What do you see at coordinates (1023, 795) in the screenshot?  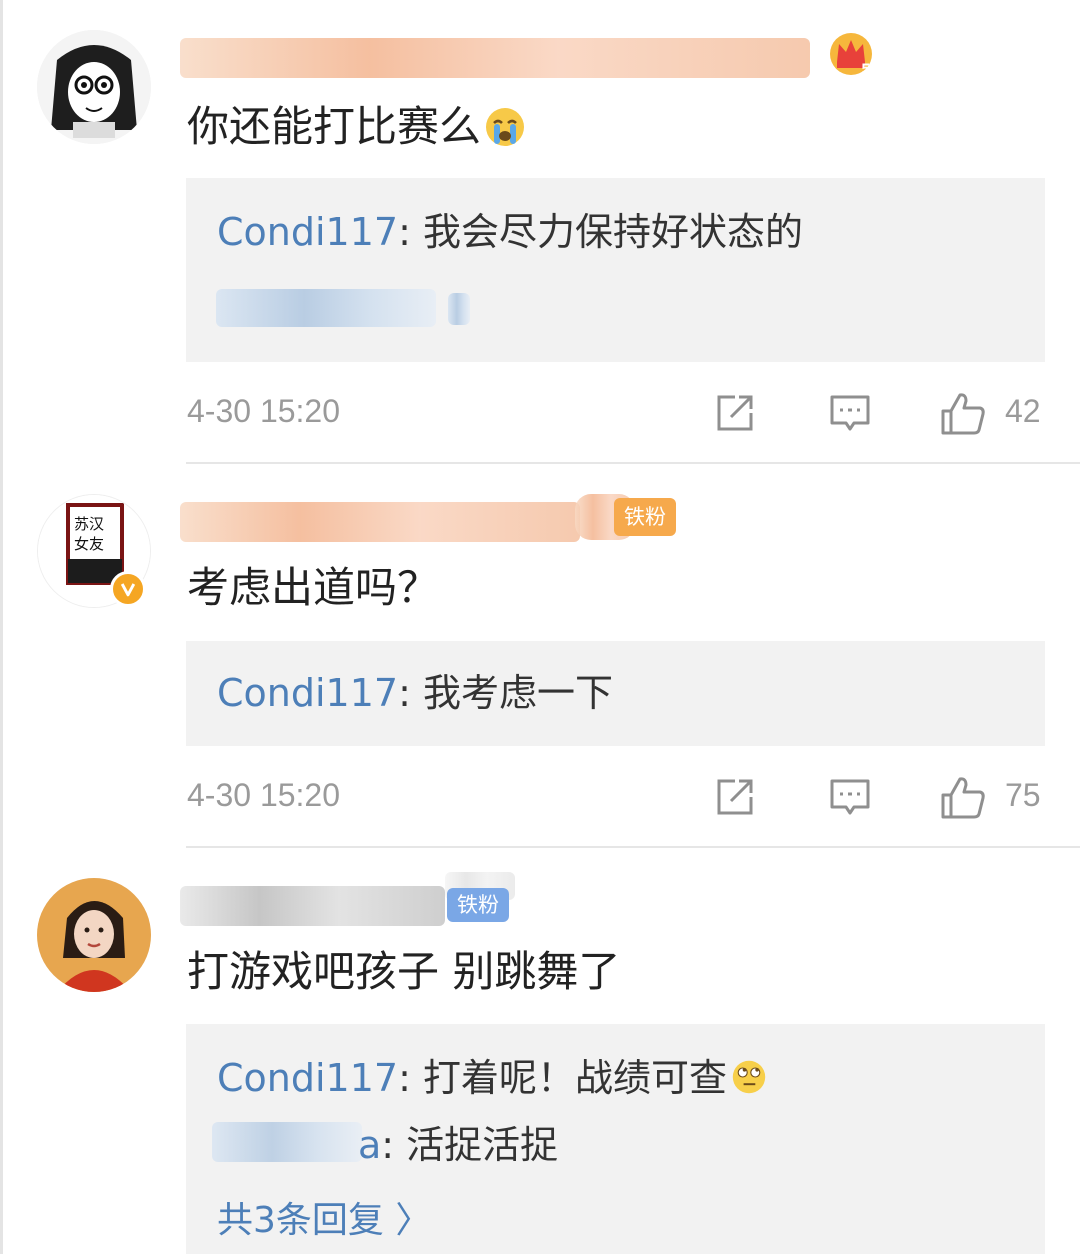 I see `like-count: 75` at bounding box center [1023, 795].